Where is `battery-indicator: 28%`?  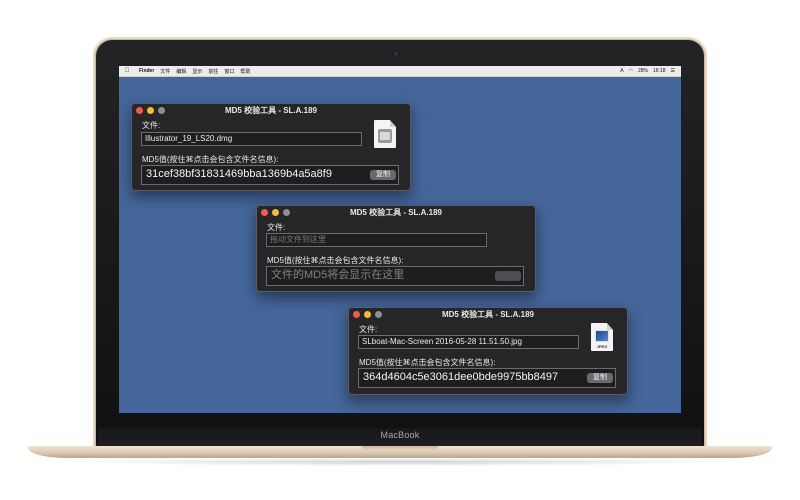 battery-indicator: 28% is located at coordinates (643, 71).